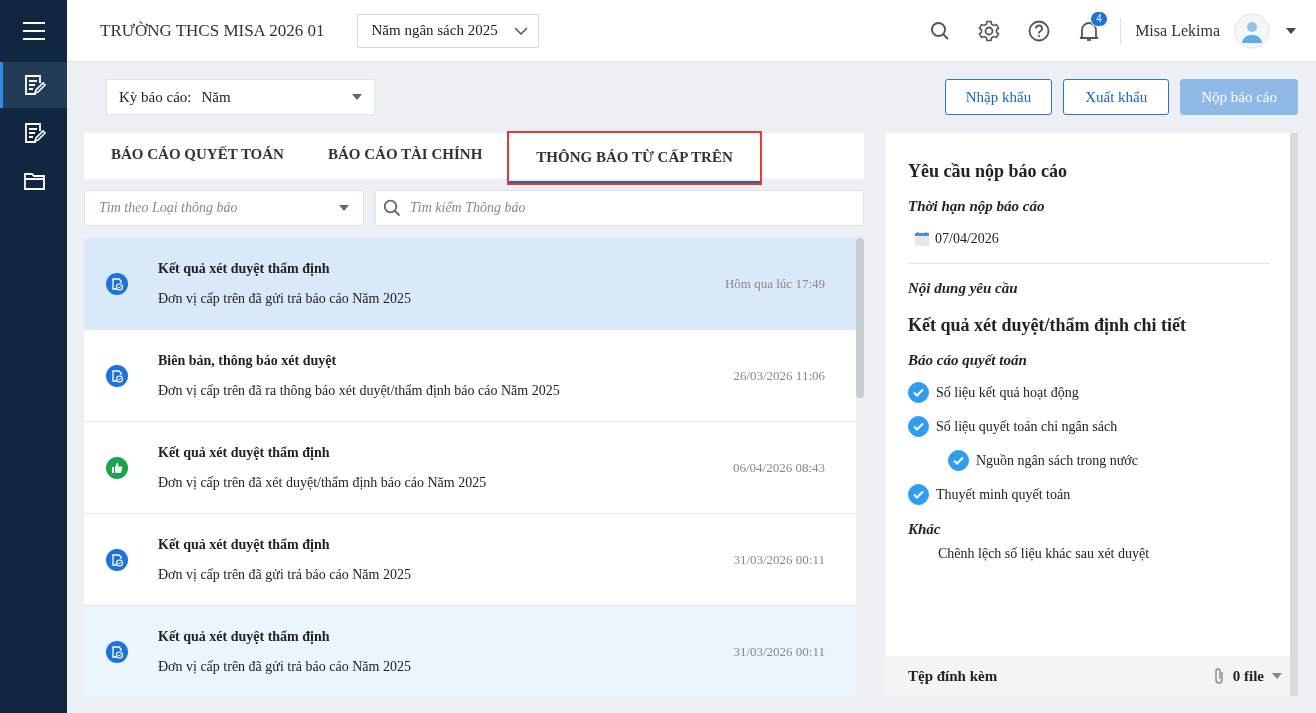 Image resolution: width=1316 pixels, height=713 pixels. What do you see at coordinates (940, 30) in the screenshot?
I see `search-icon` at bounding box center [940, 30].